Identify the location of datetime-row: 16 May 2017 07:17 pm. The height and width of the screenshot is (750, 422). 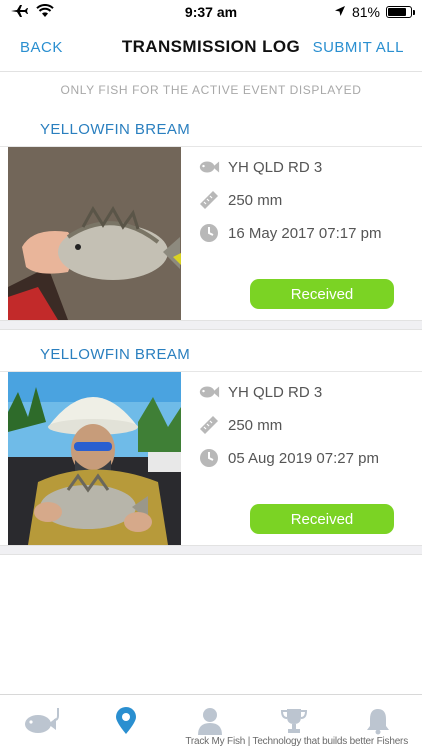
(289, 233).